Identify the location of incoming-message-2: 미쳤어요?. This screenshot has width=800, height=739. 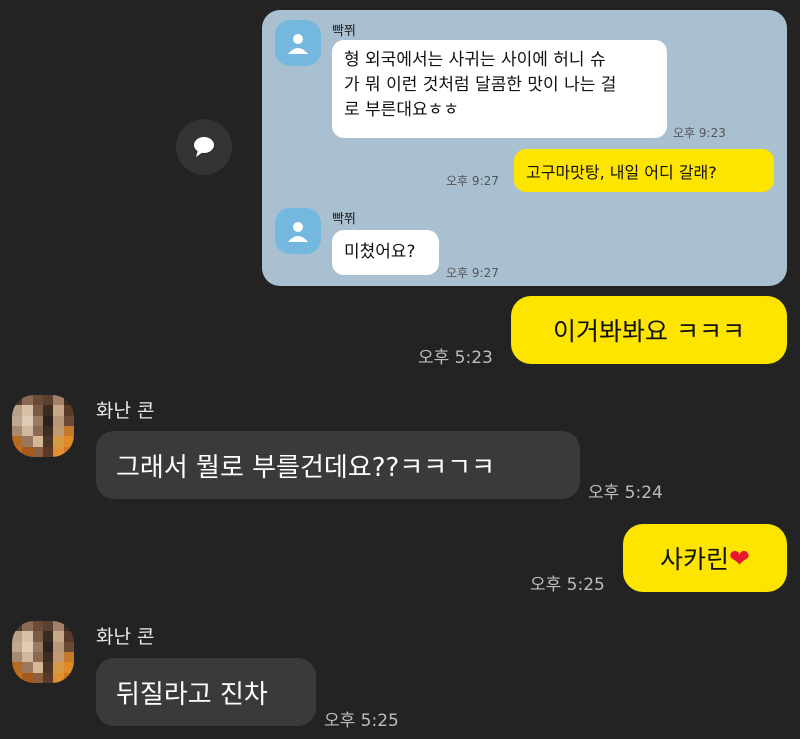
(385, 252).